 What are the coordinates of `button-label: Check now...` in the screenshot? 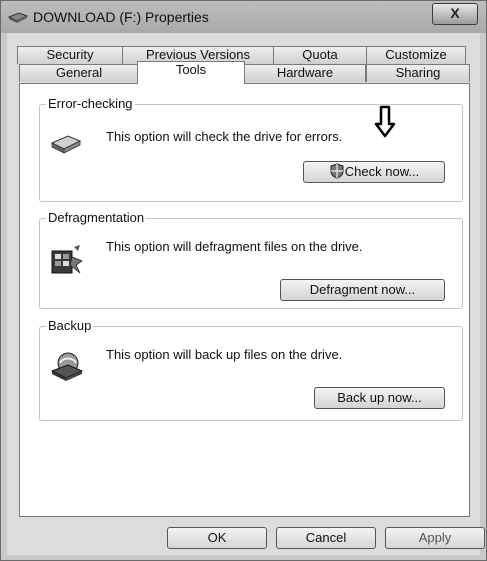 It's located at (382, 171).